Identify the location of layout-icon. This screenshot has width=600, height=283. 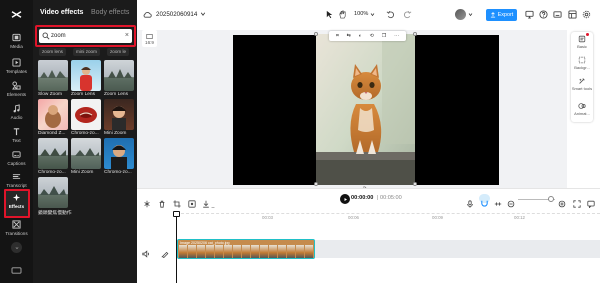
(572, 14).